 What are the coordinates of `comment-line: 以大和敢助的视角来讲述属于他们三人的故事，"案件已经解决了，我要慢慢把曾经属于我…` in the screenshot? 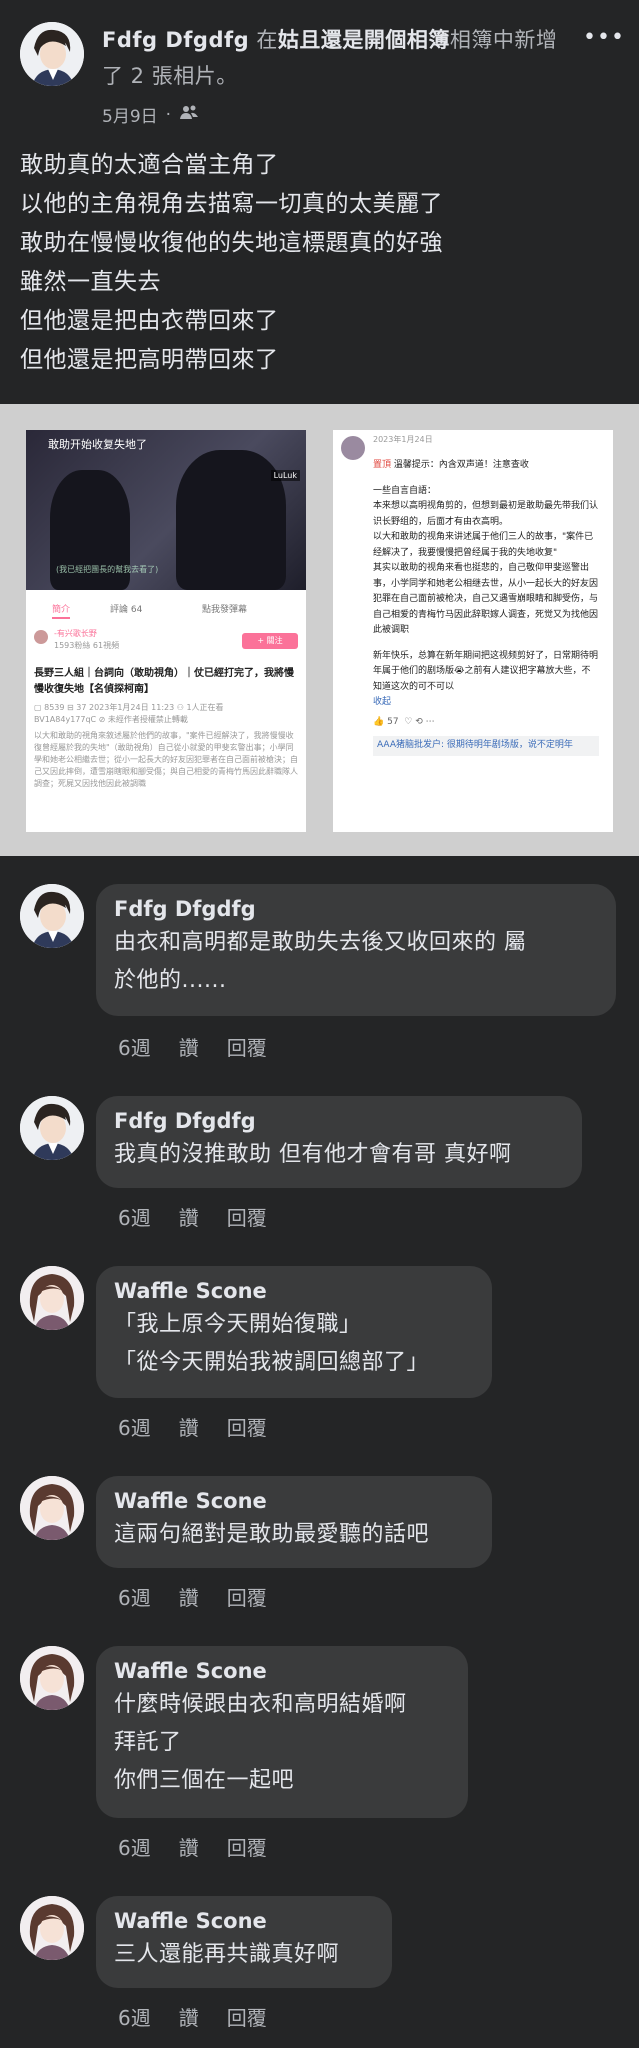 It's located at (483, 545).